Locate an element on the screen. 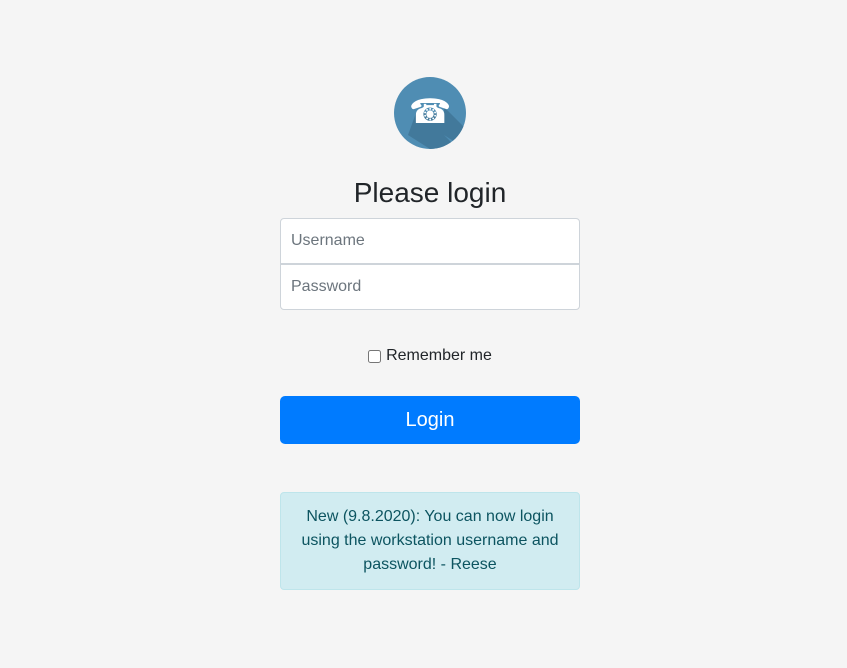  remember-me-row: Remember me is located at coordinates (430, 356).